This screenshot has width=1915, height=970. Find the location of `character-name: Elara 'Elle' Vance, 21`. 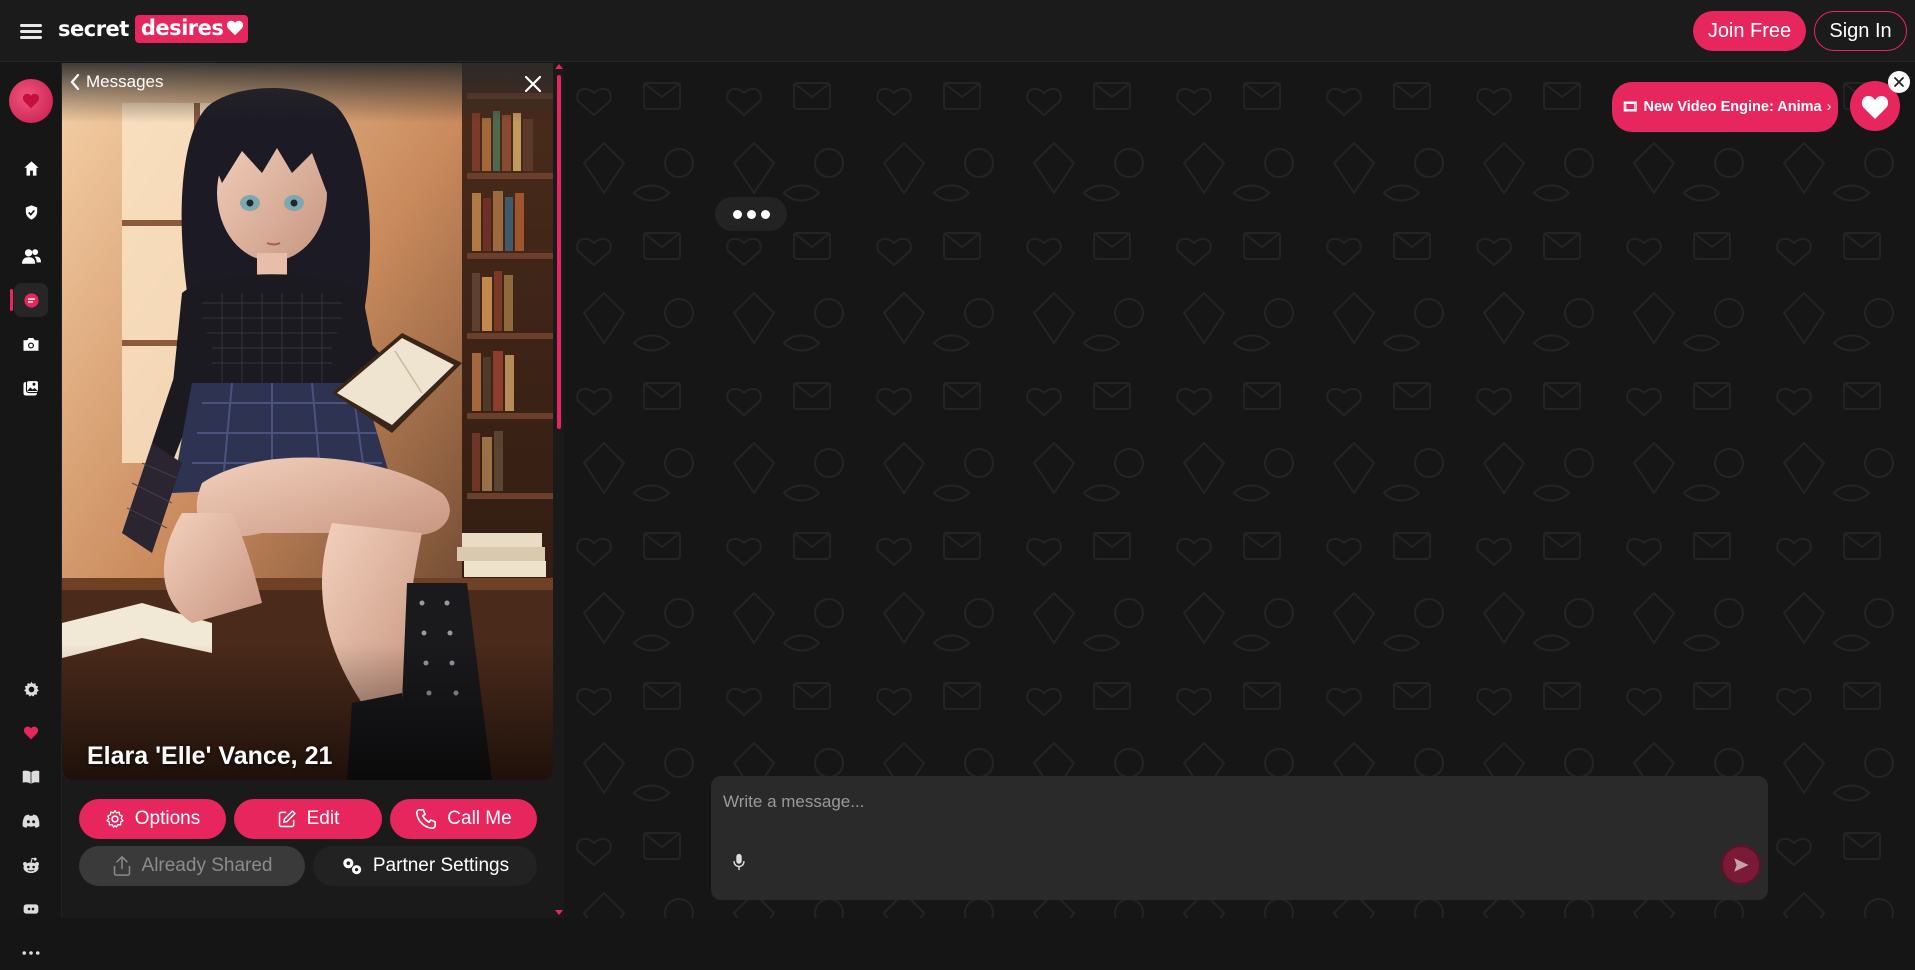

character-name: Elara 'Elle' Vance, 21 is located at coordinates (210, 756).